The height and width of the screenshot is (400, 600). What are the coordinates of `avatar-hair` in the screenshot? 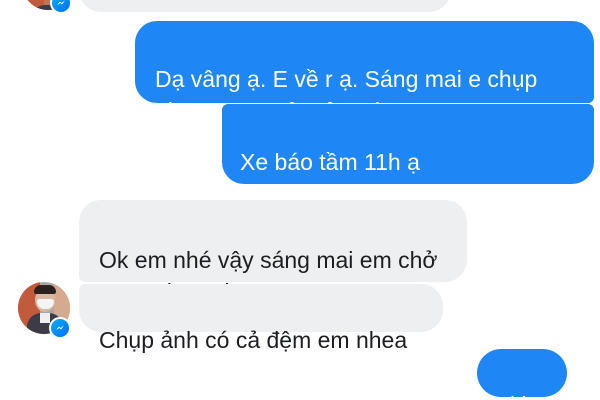 It's located at (45, 289).